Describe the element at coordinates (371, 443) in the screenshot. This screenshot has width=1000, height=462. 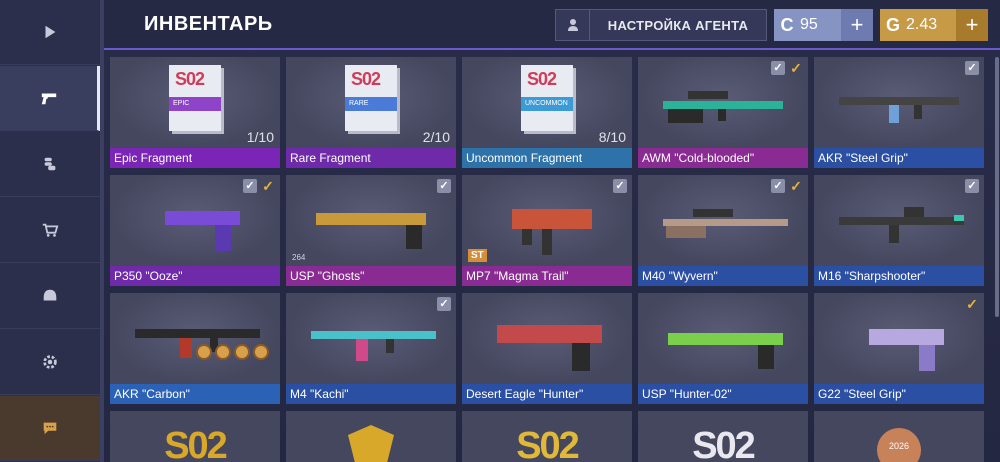
I see `rank-emblem-icon` at that location.